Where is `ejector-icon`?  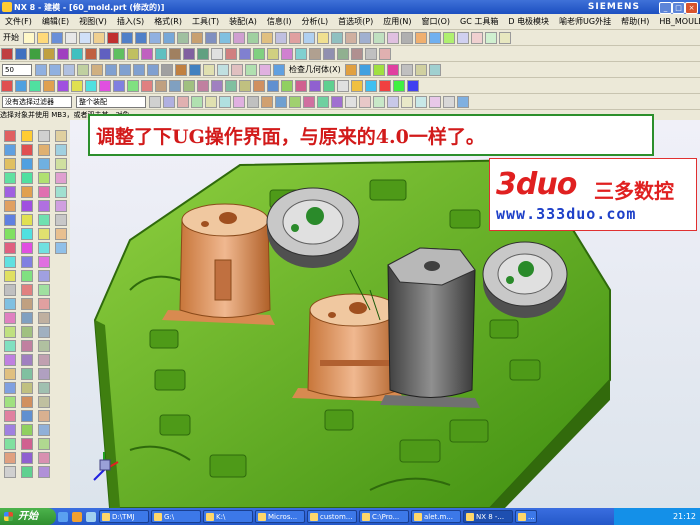
ejector-icon is located at coordinates (161, 85).